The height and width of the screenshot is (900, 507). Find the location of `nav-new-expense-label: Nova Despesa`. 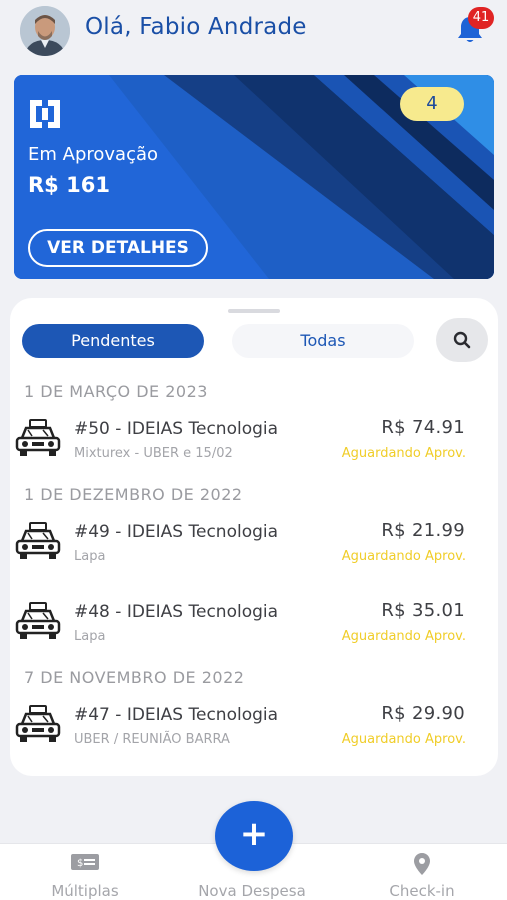

nav-new-expense-label: Nova Despesa is located at coordinates (252, 891).